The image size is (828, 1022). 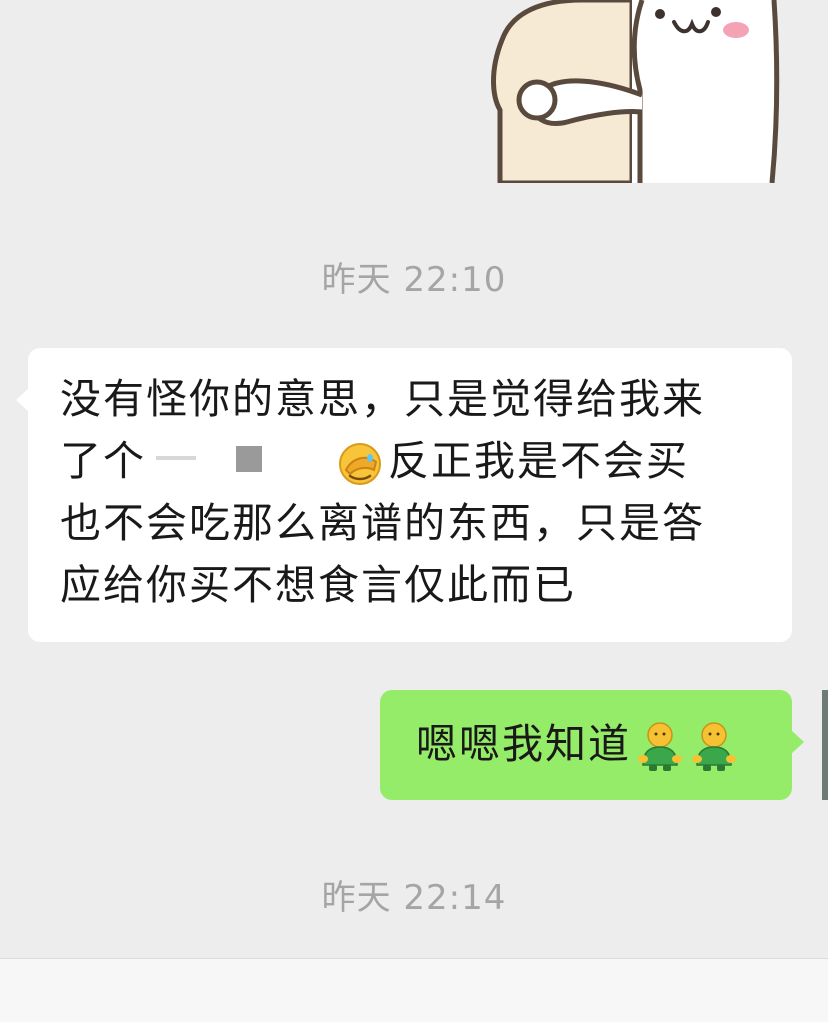 I want to click on message-line: 反正我是不会买, so click(x=538, y=461).